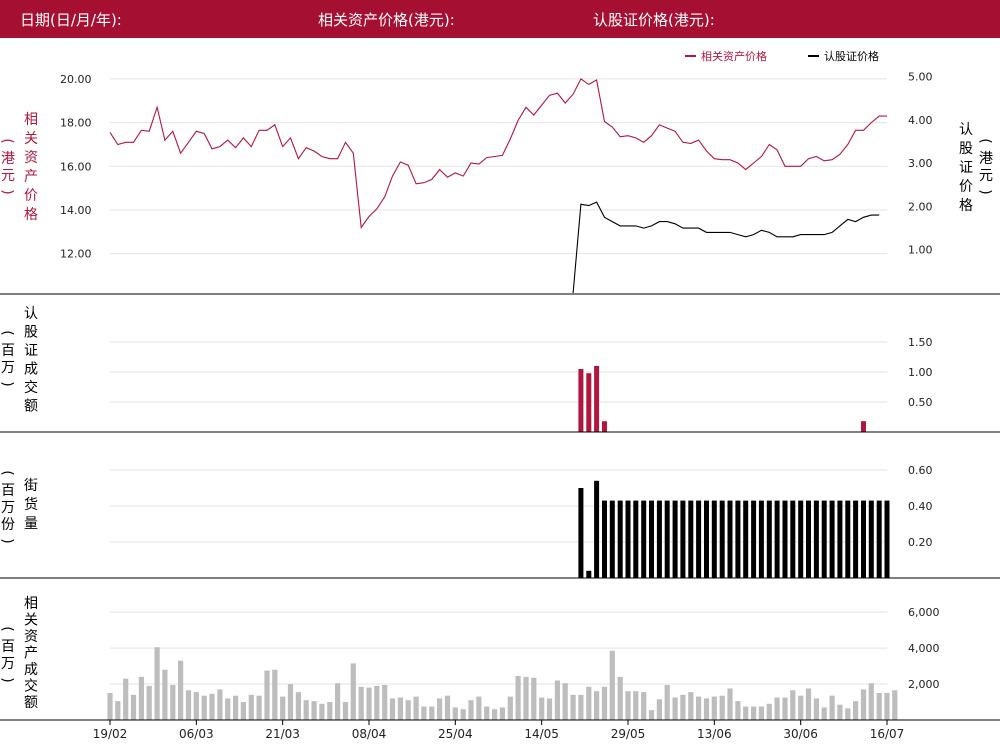 Image resolution: width=1000 pixels, height=751 pixels. Describe the element at coordinates (31, 360) in the screenshot. I see `warrant-turnover-title: 认股证成交额` at that location.